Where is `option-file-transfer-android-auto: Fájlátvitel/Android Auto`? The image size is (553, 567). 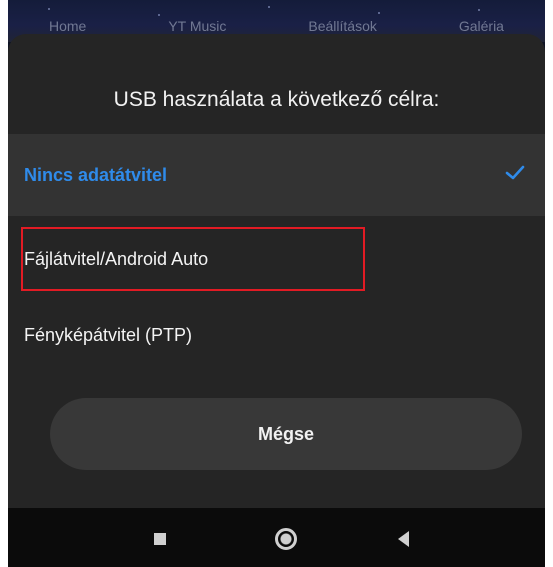 option-file-transfer-android-auto: Fájlátvitel/Android Auto is located at coordinates (276, 259).